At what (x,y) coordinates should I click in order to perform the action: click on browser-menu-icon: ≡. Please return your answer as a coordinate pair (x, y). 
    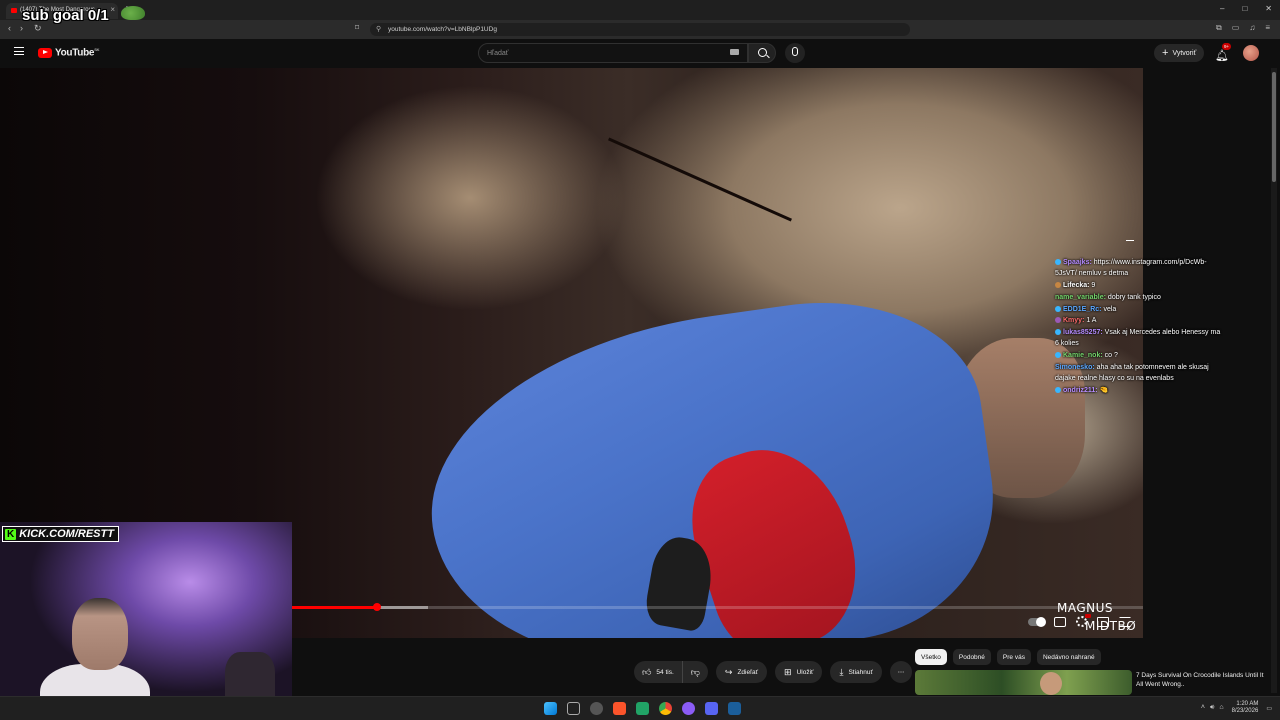
    Looking at the image, I should click on (1267, 28).